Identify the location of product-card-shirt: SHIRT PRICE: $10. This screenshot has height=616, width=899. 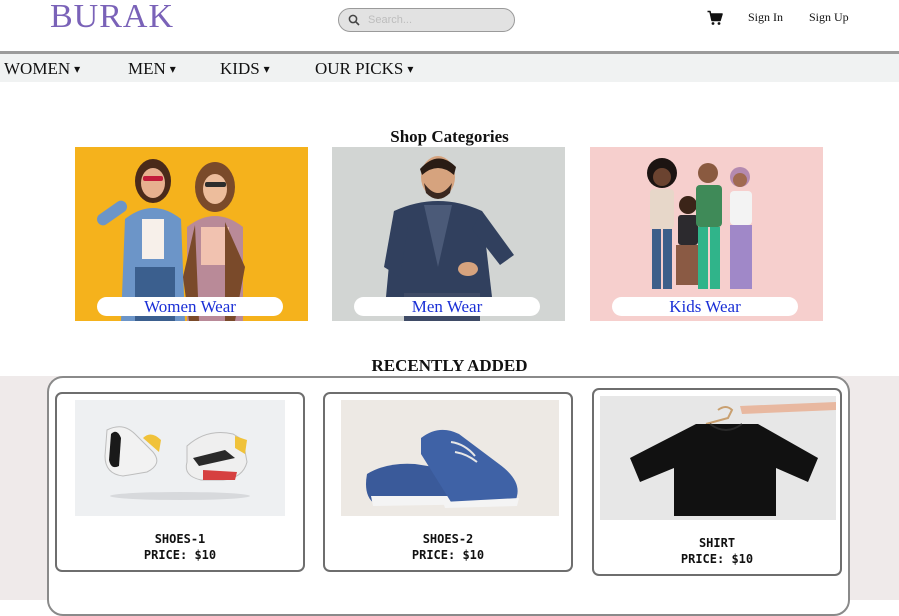
(717, 482).